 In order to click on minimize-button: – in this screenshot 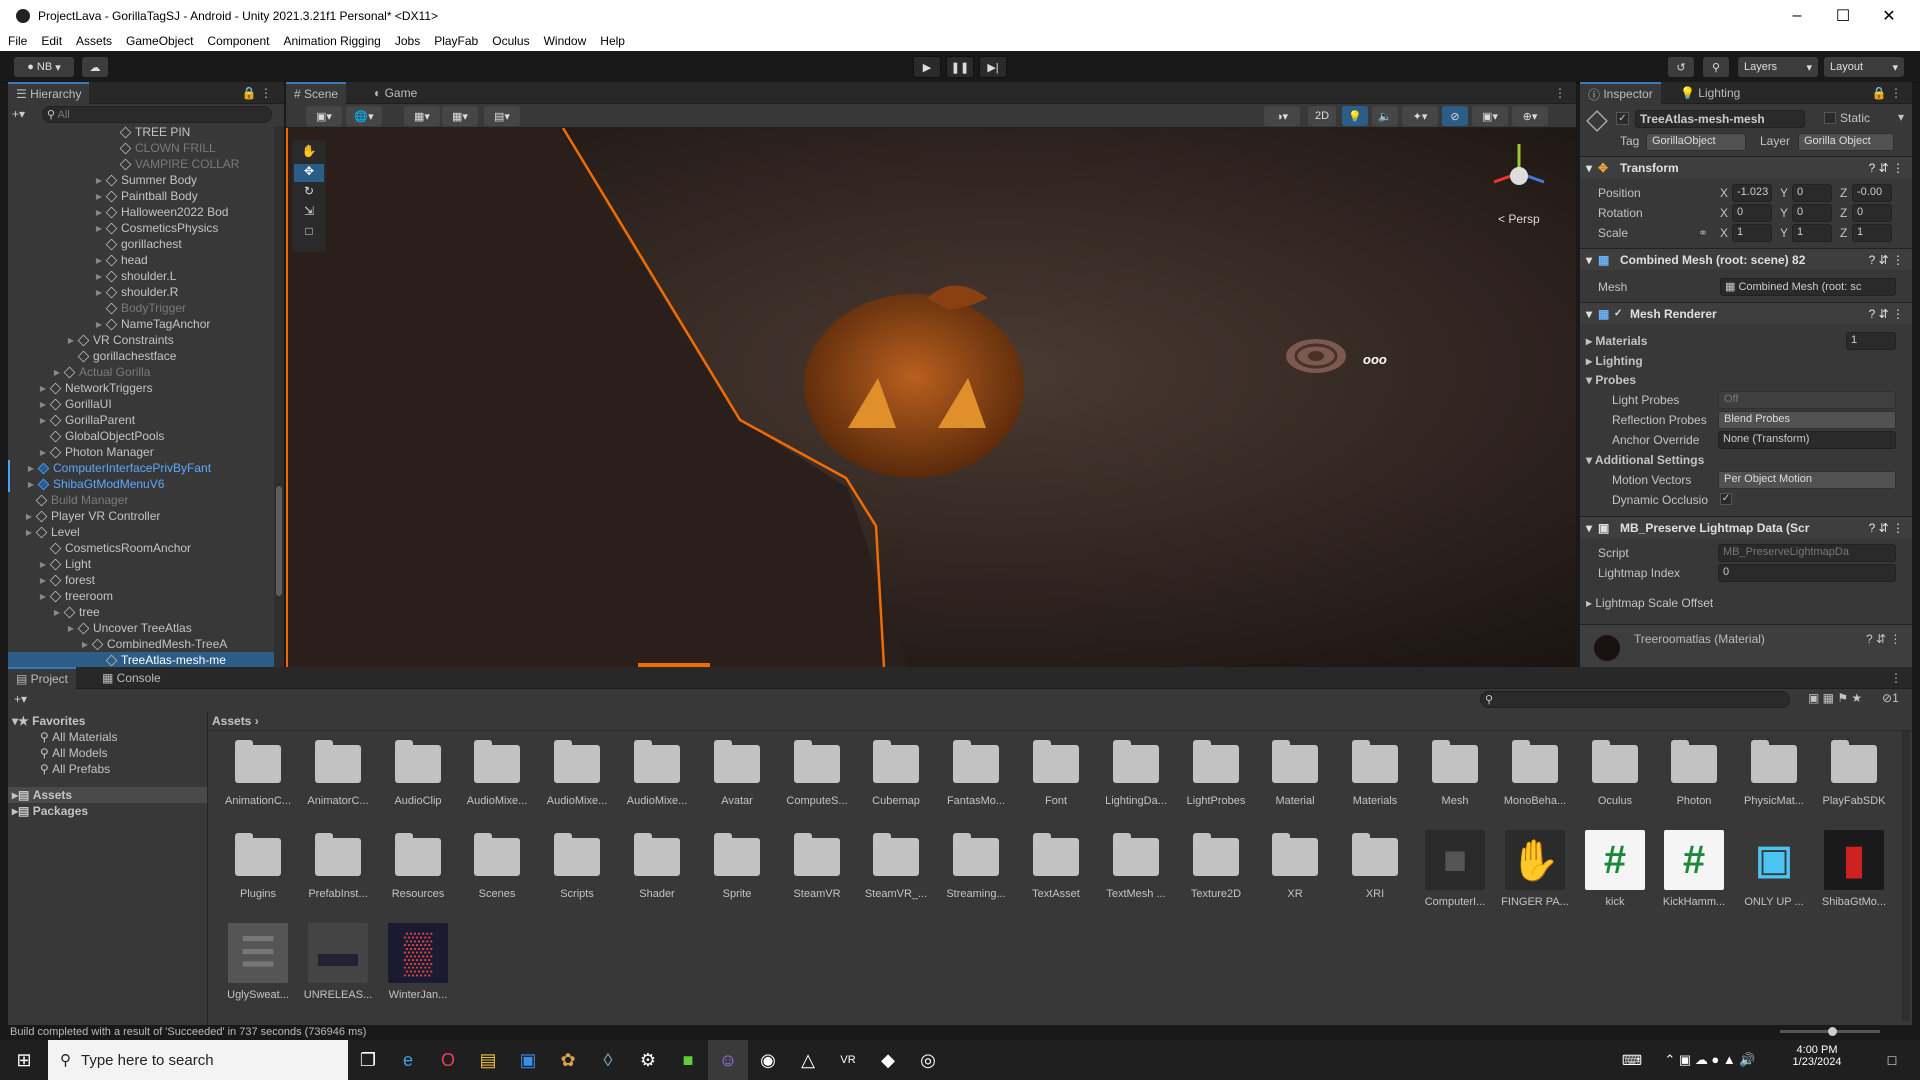, I will do `click(1797, 15)`.